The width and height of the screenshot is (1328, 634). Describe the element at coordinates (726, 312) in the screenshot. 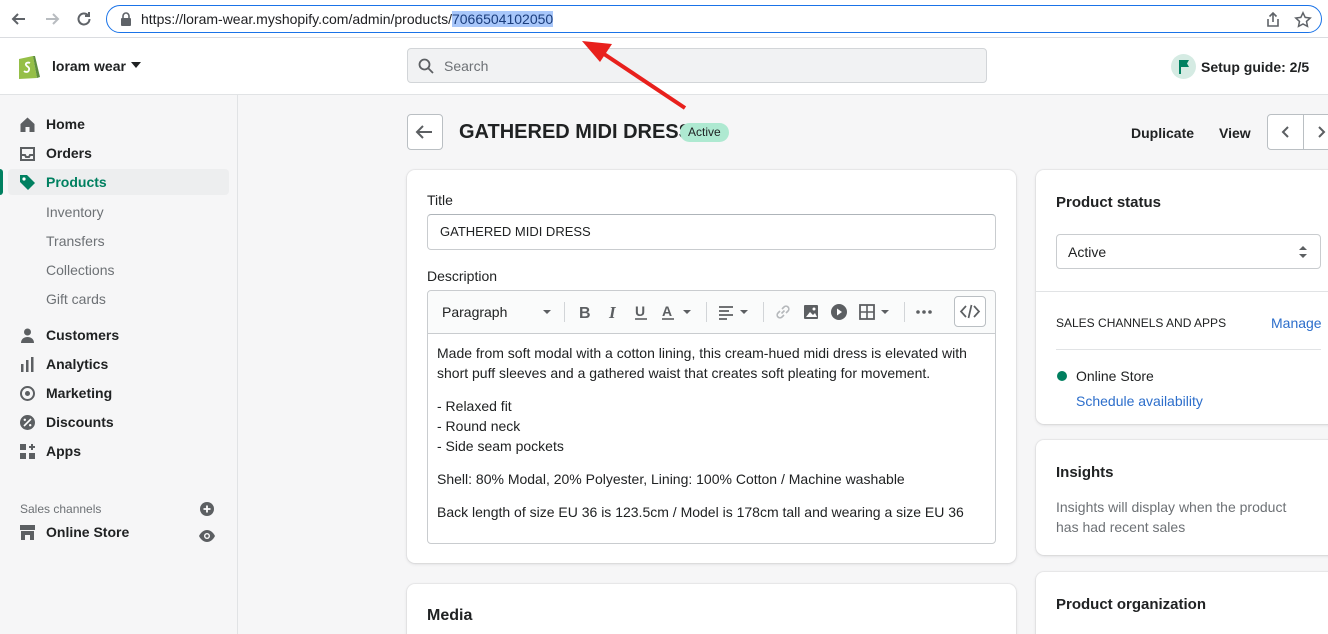

I see `align-icon` at that location.